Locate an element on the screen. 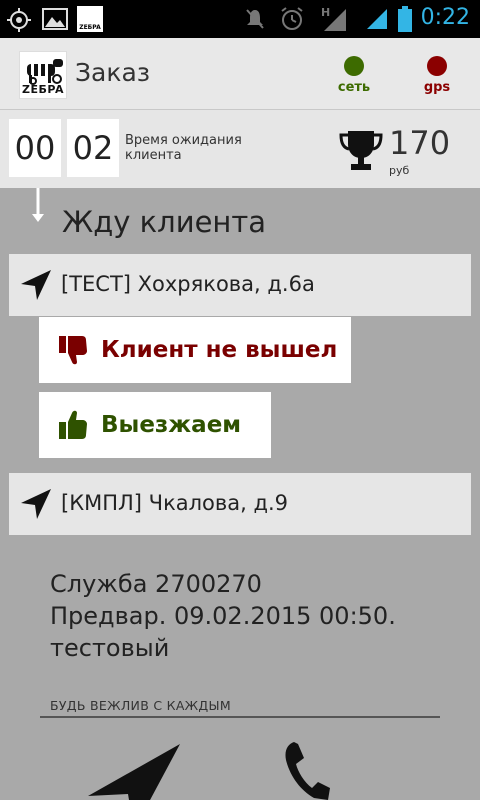 Image resolution: width=480 pixels, height=800 pixels. network-status-dot is located at coordinates (354, 66).